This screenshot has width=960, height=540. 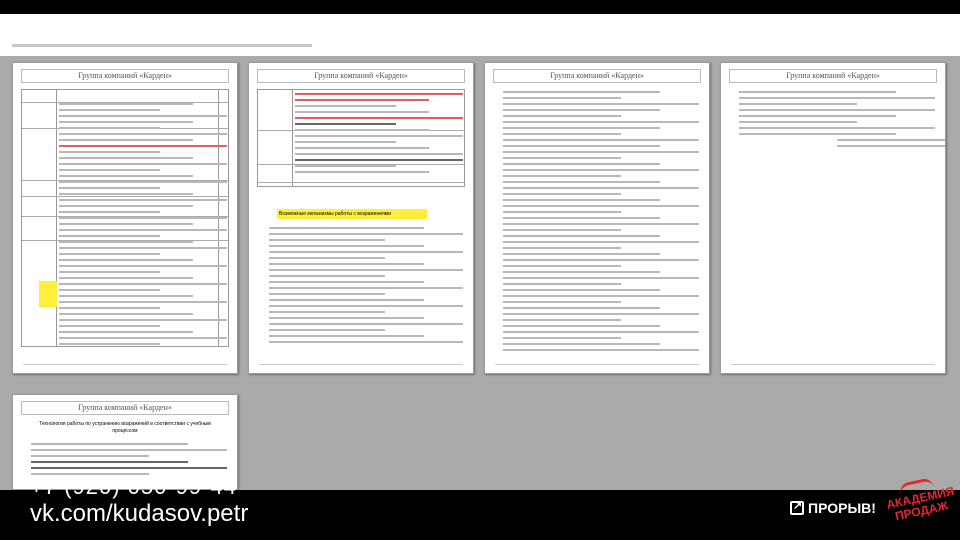 I want to click on viewer-toolbar, so click(x=480, y=35).